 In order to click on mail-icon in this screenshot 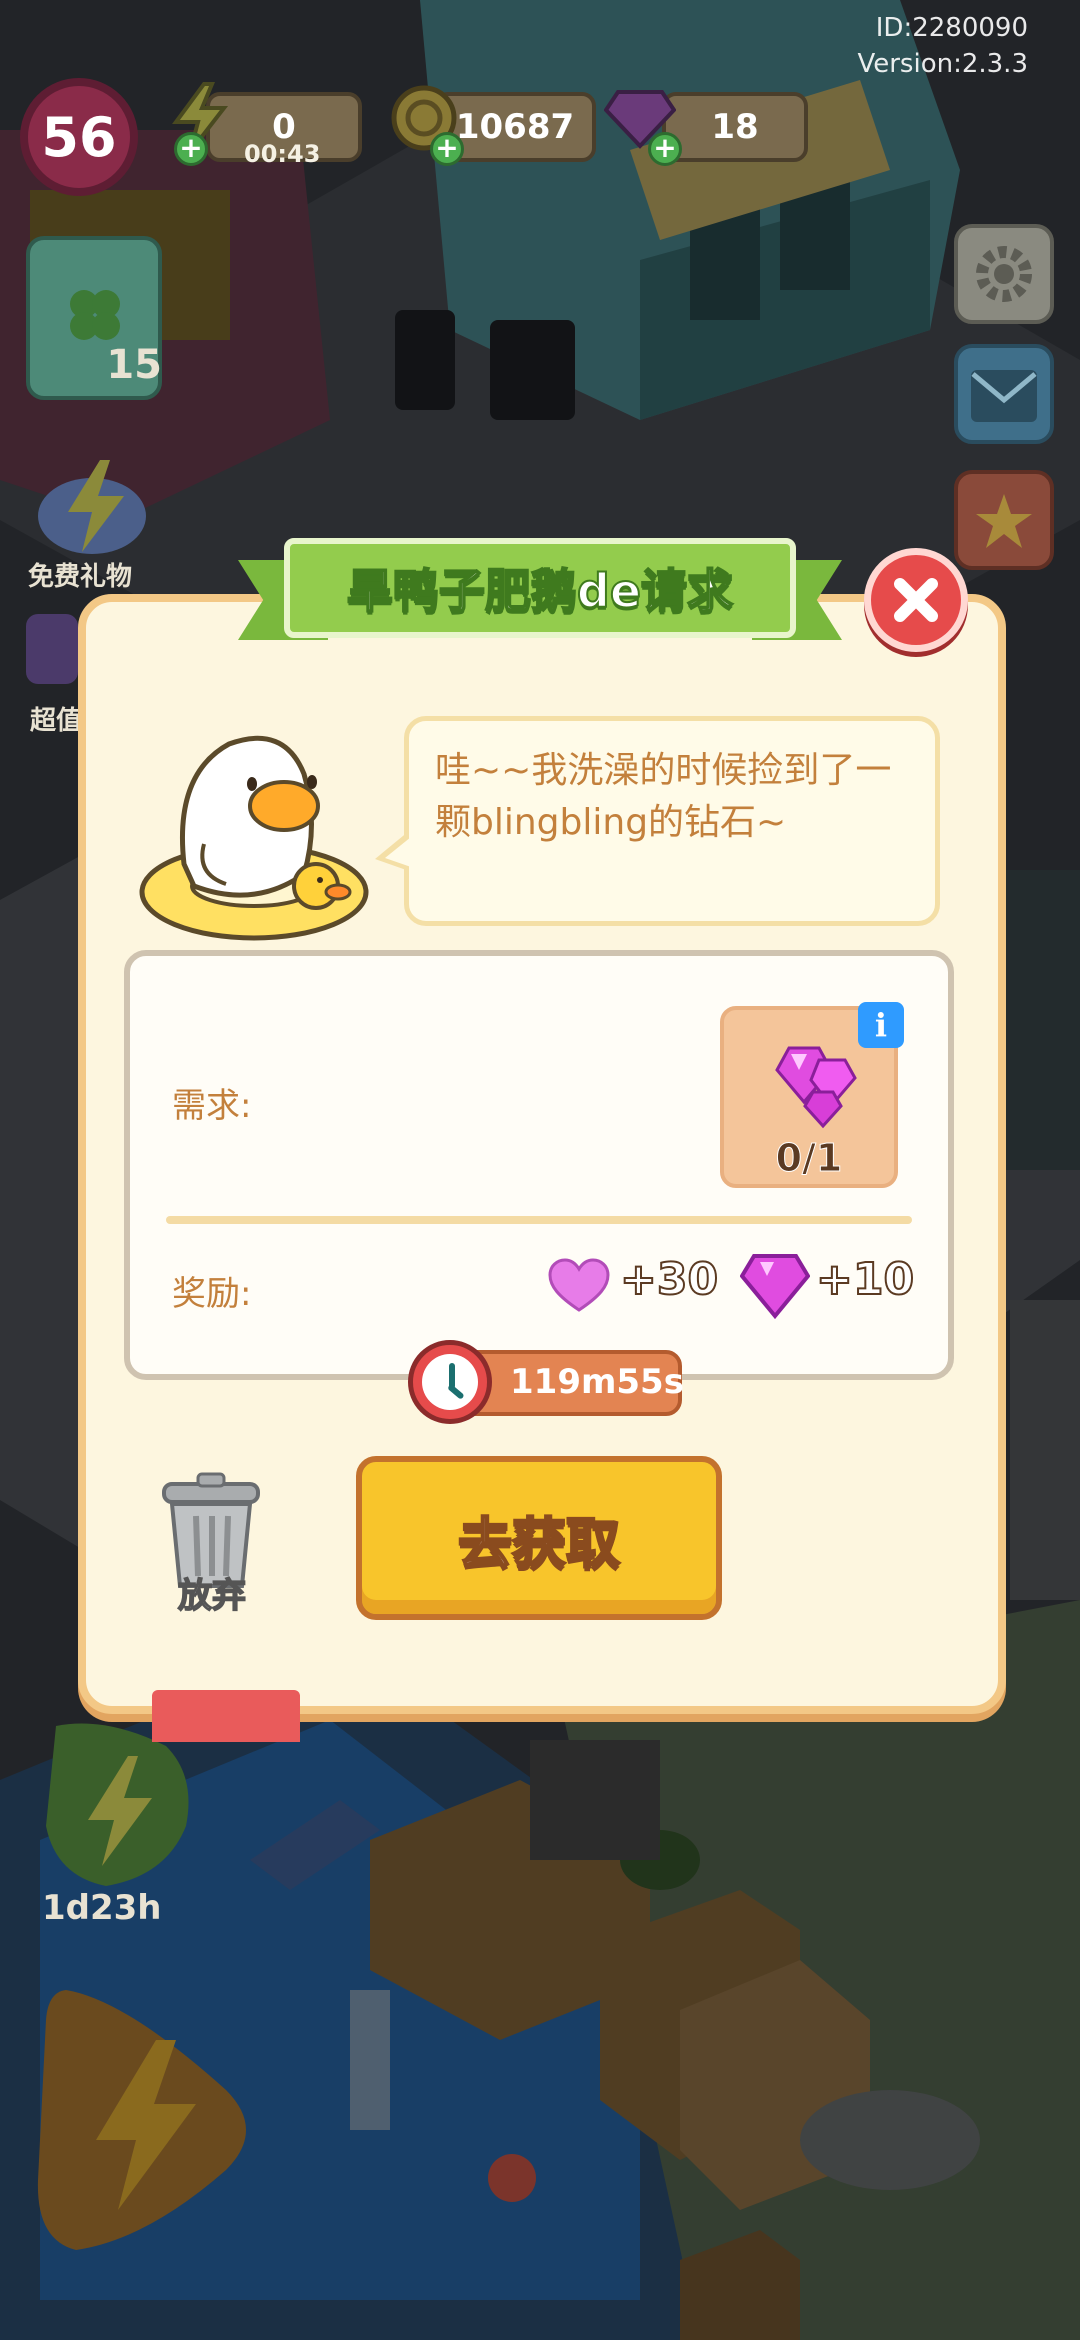, I will do `click(1004, 396)`.